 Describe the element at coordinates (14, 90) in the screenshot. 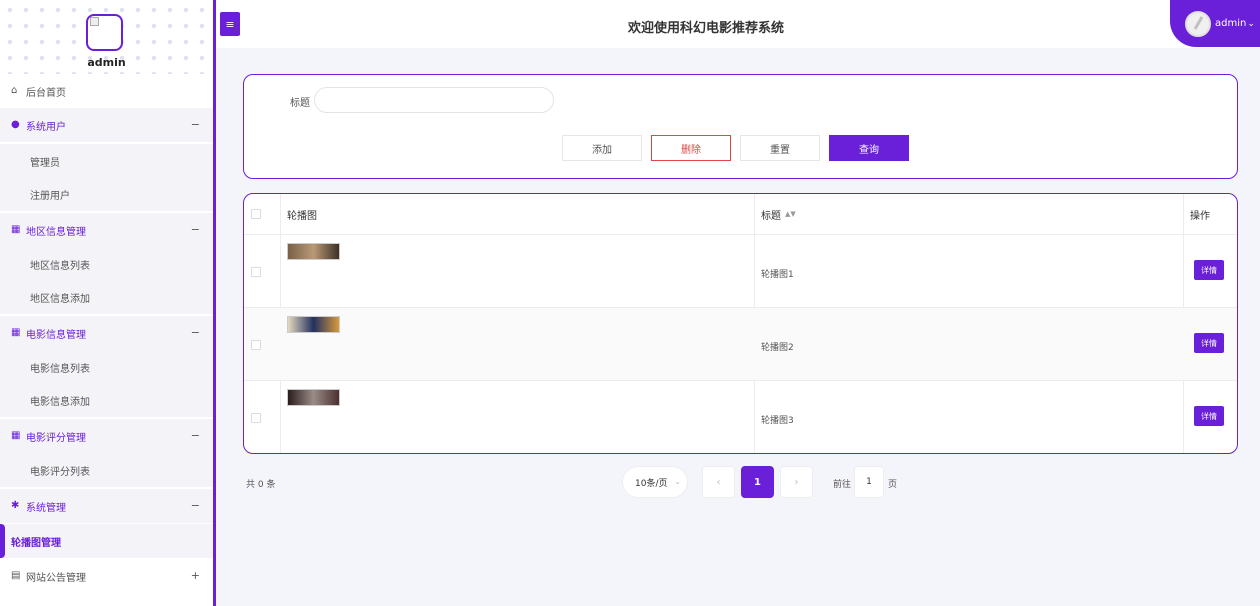

I see `home-icon: ⌂` at that location.